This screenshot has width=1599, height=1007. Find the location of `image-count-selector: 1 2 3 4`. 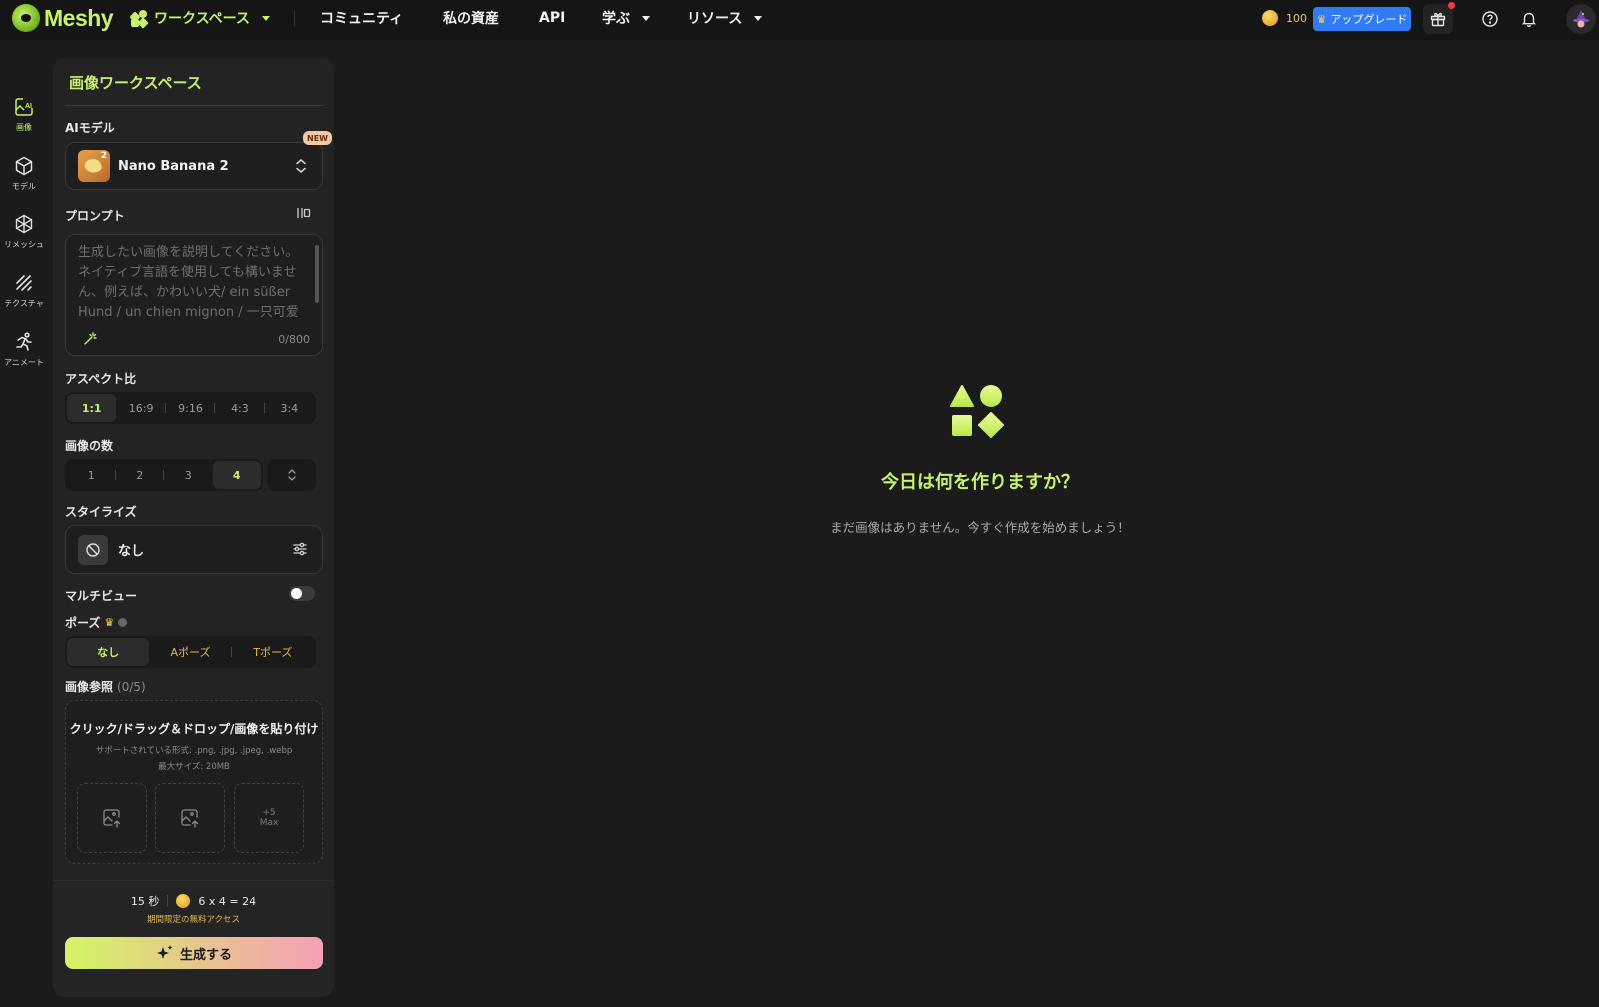

image-count-selector: 1 2 3 4 is located at coordinates (164, 475).